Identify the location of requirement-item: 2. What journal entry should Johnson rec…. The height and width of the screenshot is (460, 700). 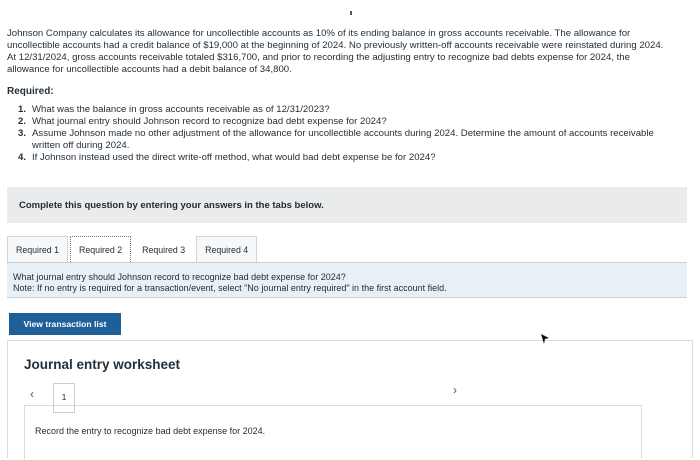
(338, 122).